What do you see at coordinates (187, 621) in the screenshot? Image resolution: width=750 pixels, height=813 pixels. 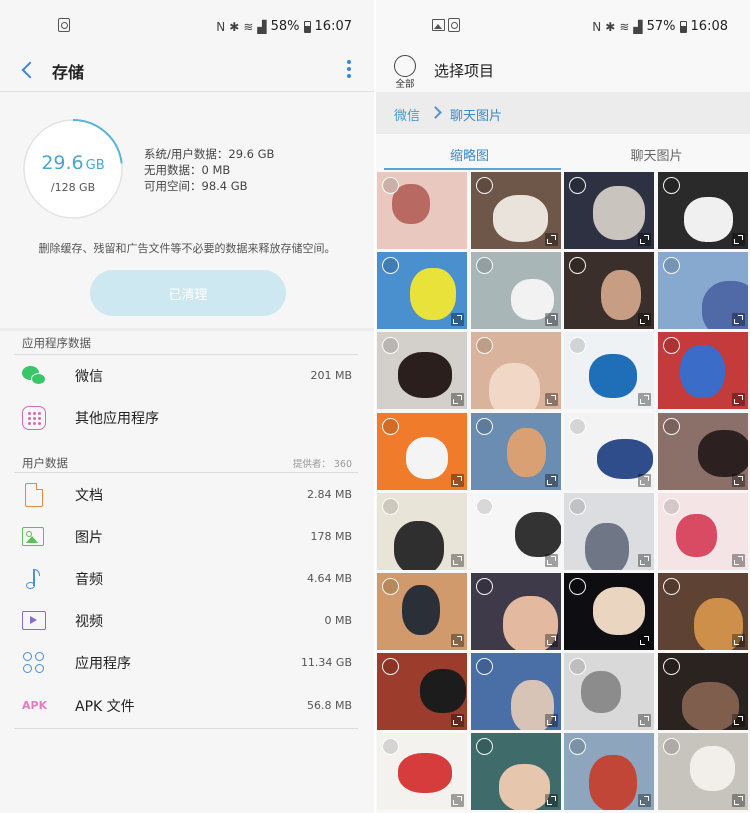 I see `user-row-video: 视频 0 MB` at bounding box center [187, 621].